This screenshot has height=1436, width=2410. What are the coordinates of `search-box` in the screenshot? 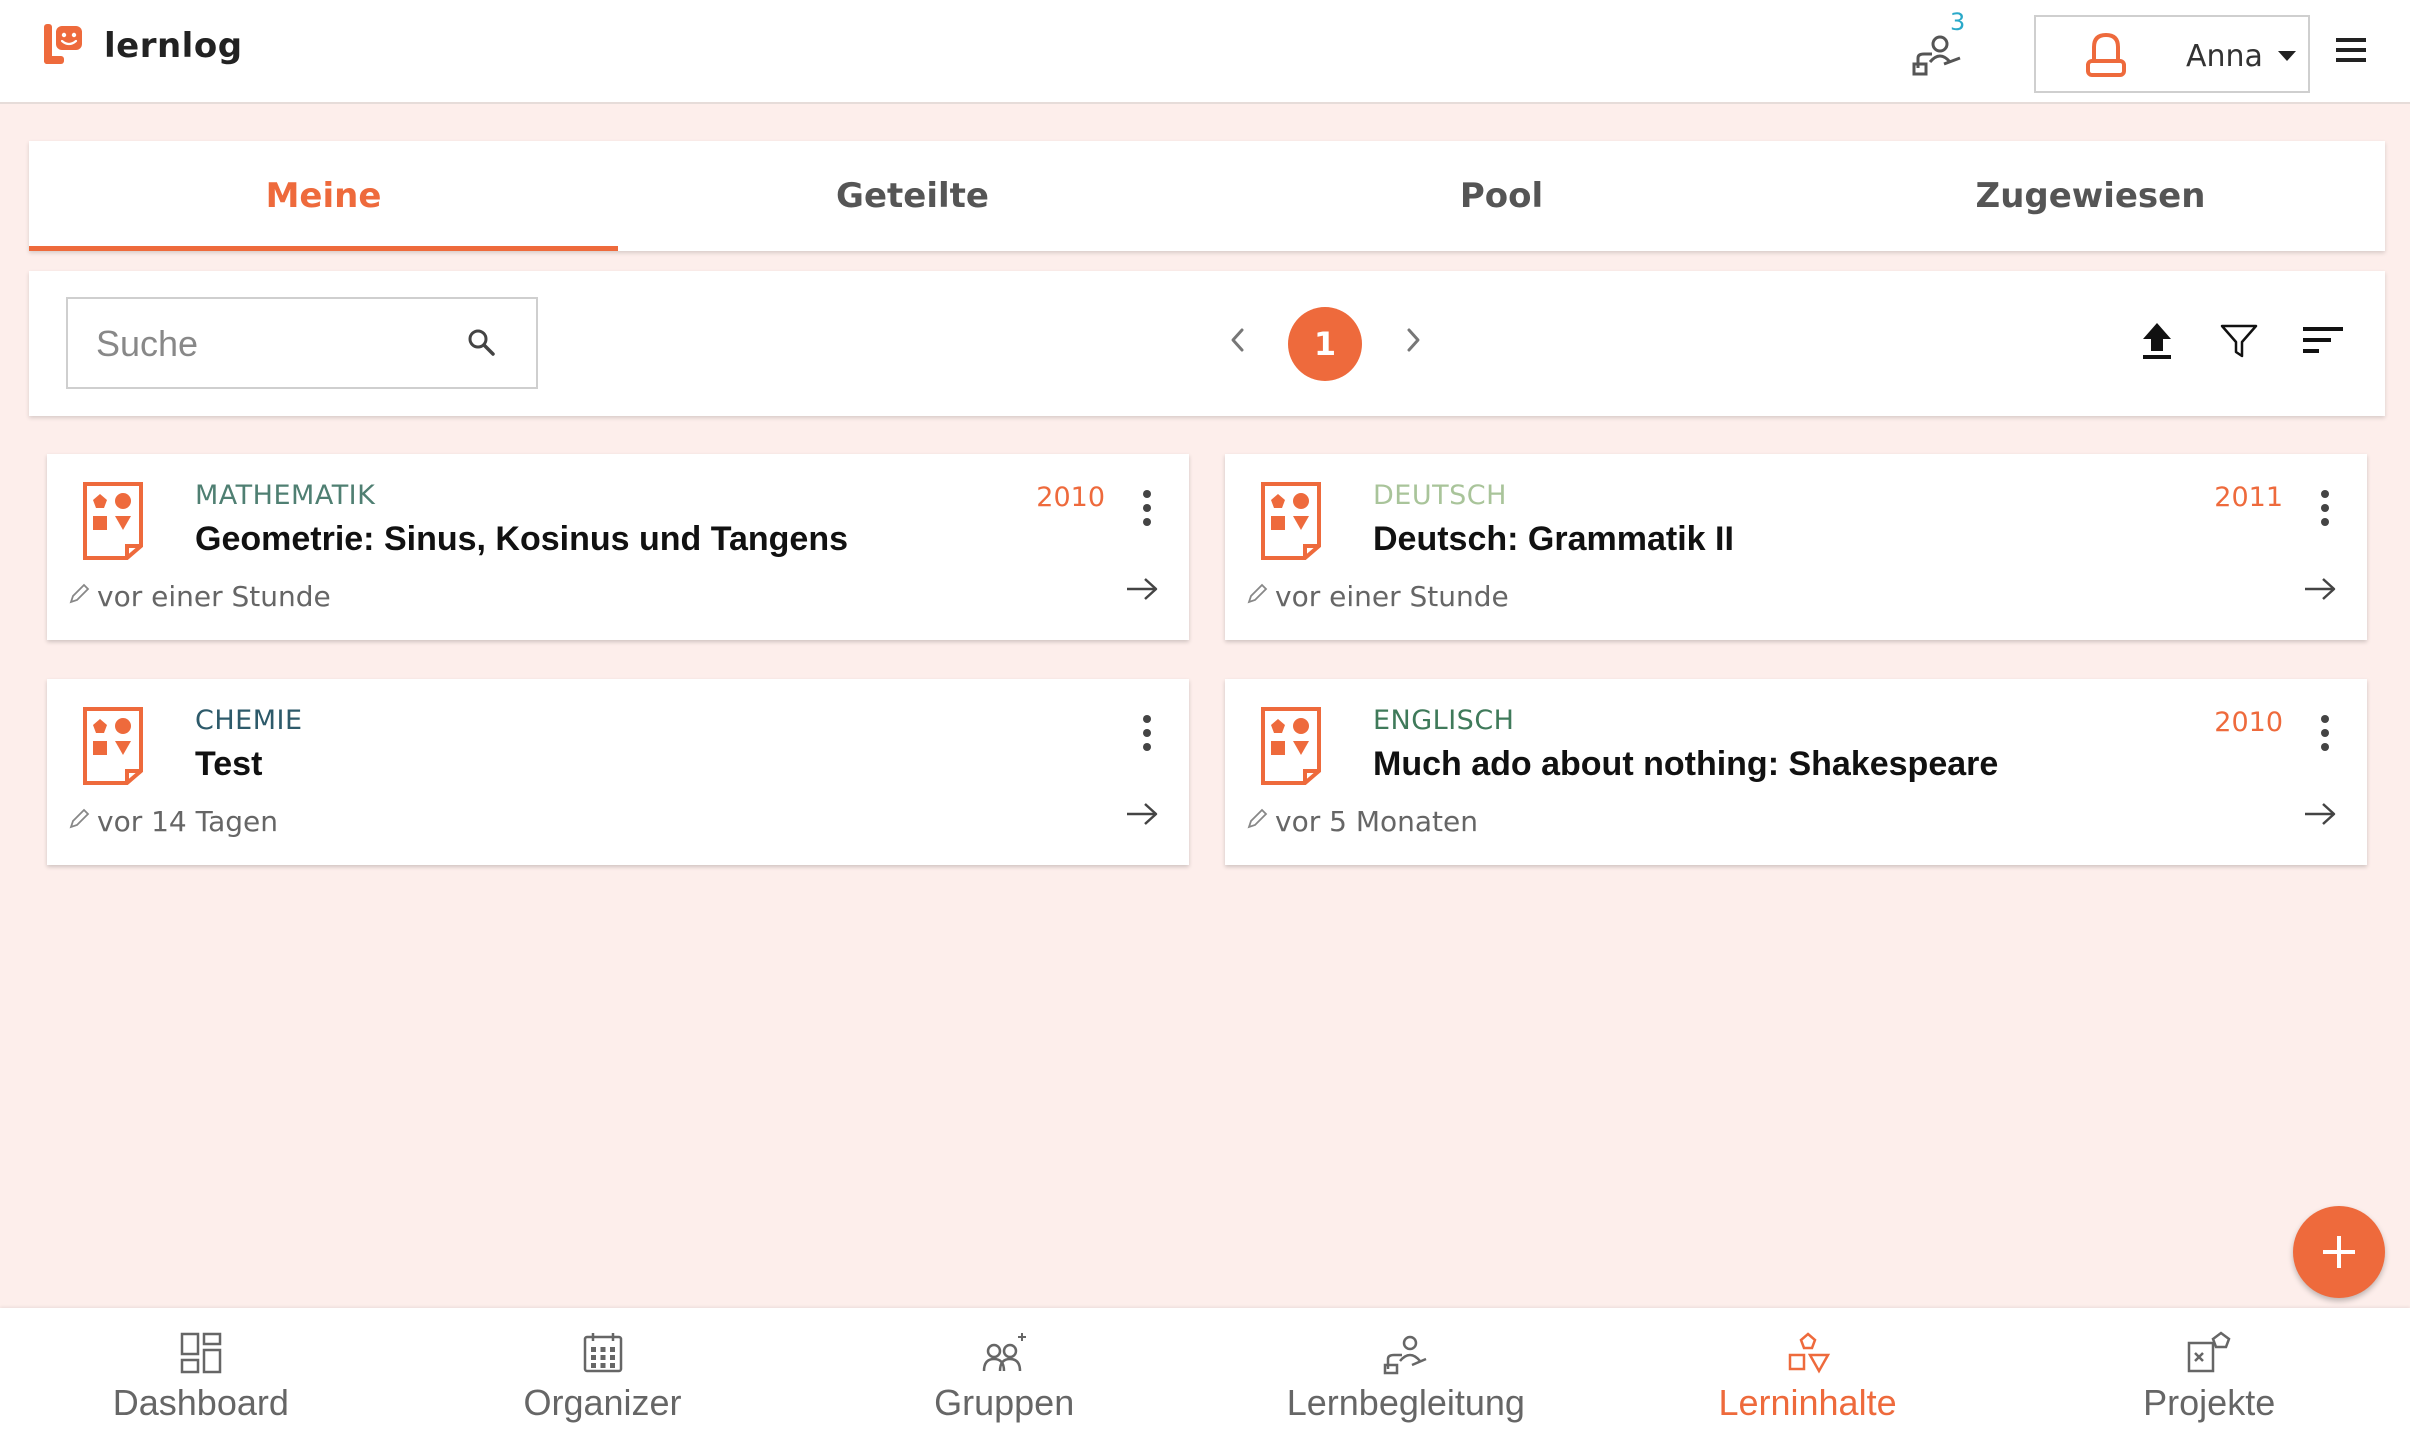 It's located at (302, 343).